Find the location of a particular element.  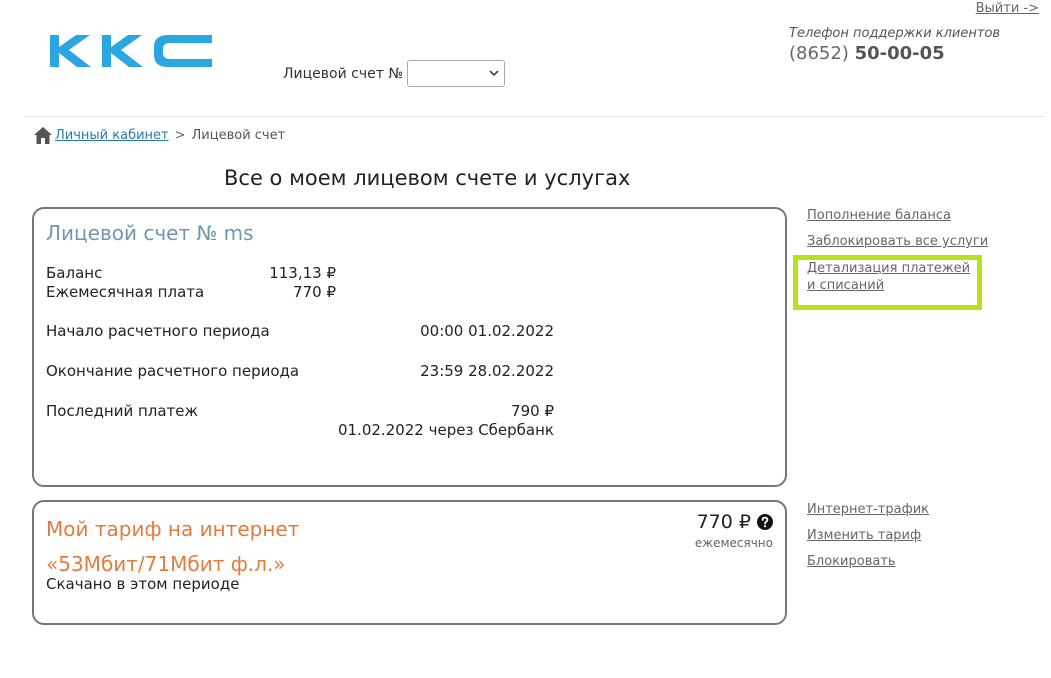

block-all-services-link: Заблокировать все услуги is located at coordinates (897, 241).